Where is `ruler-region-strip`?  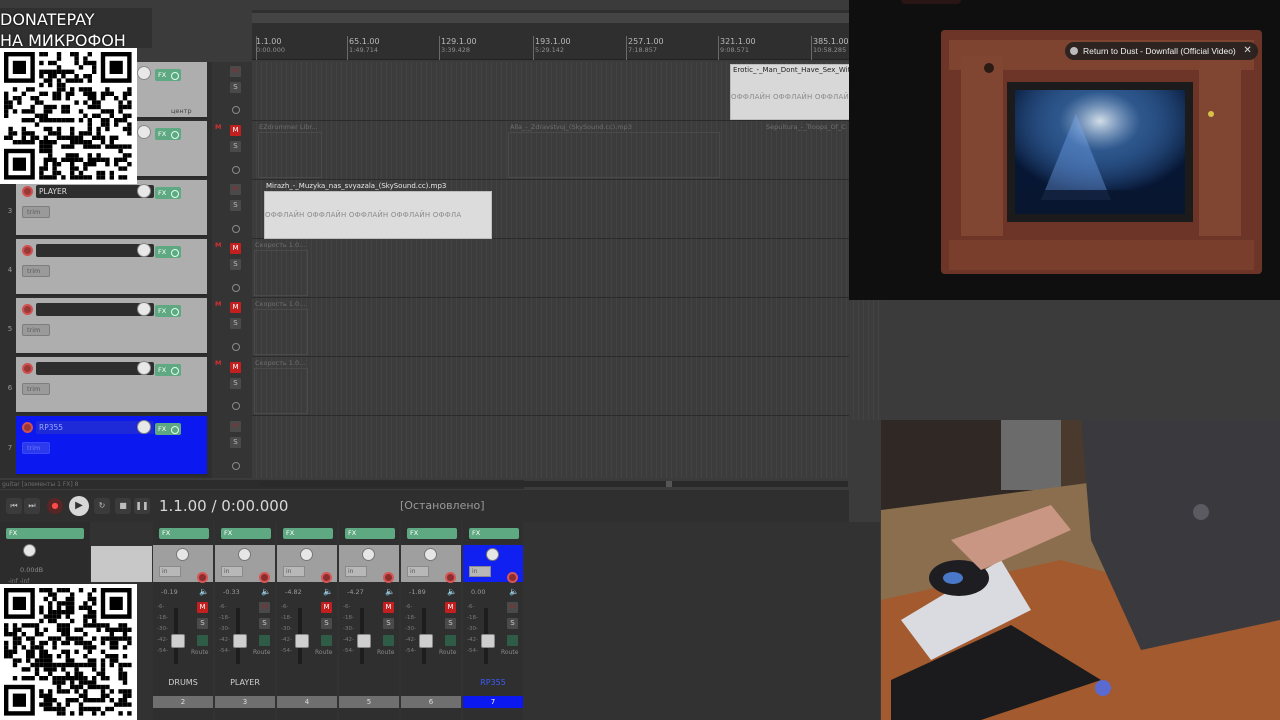
ruler-region-strip is located at coordinates (552, 18).